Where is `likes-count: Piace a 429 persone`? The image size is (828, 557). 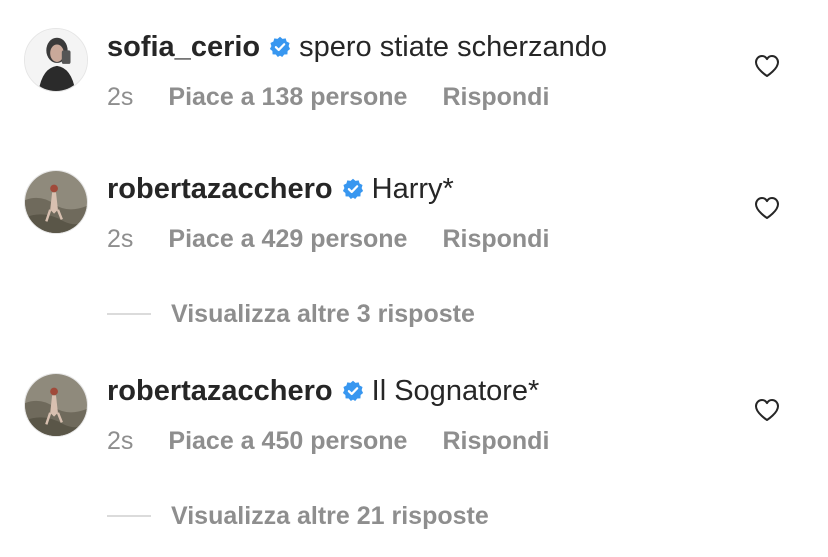
likes-count: Piace a 429 persone is located at coordinates (287, 239).